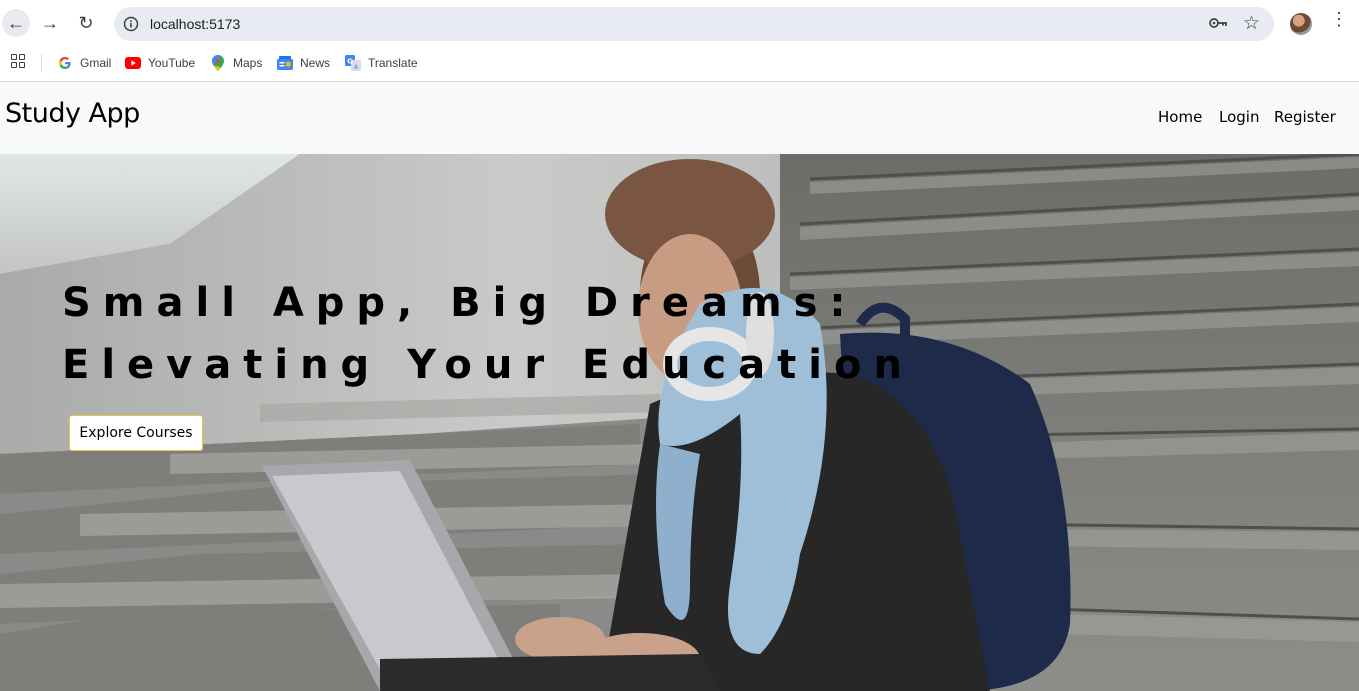 The height and width of the screenshot is (691, 1359). What do you see at coordinates (393, 63) in the screenshot?
I see `bookmark-label: Translate` at bounding box center [393, 63].